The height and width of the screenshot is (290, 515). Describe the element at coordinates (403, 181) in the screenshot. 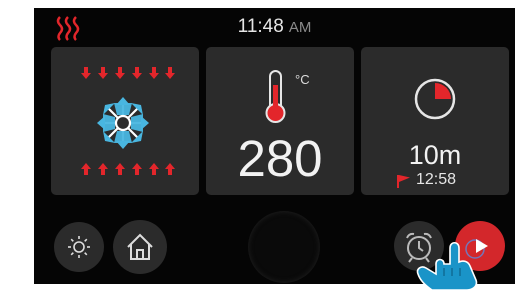

I see `flag-icon` at that location.